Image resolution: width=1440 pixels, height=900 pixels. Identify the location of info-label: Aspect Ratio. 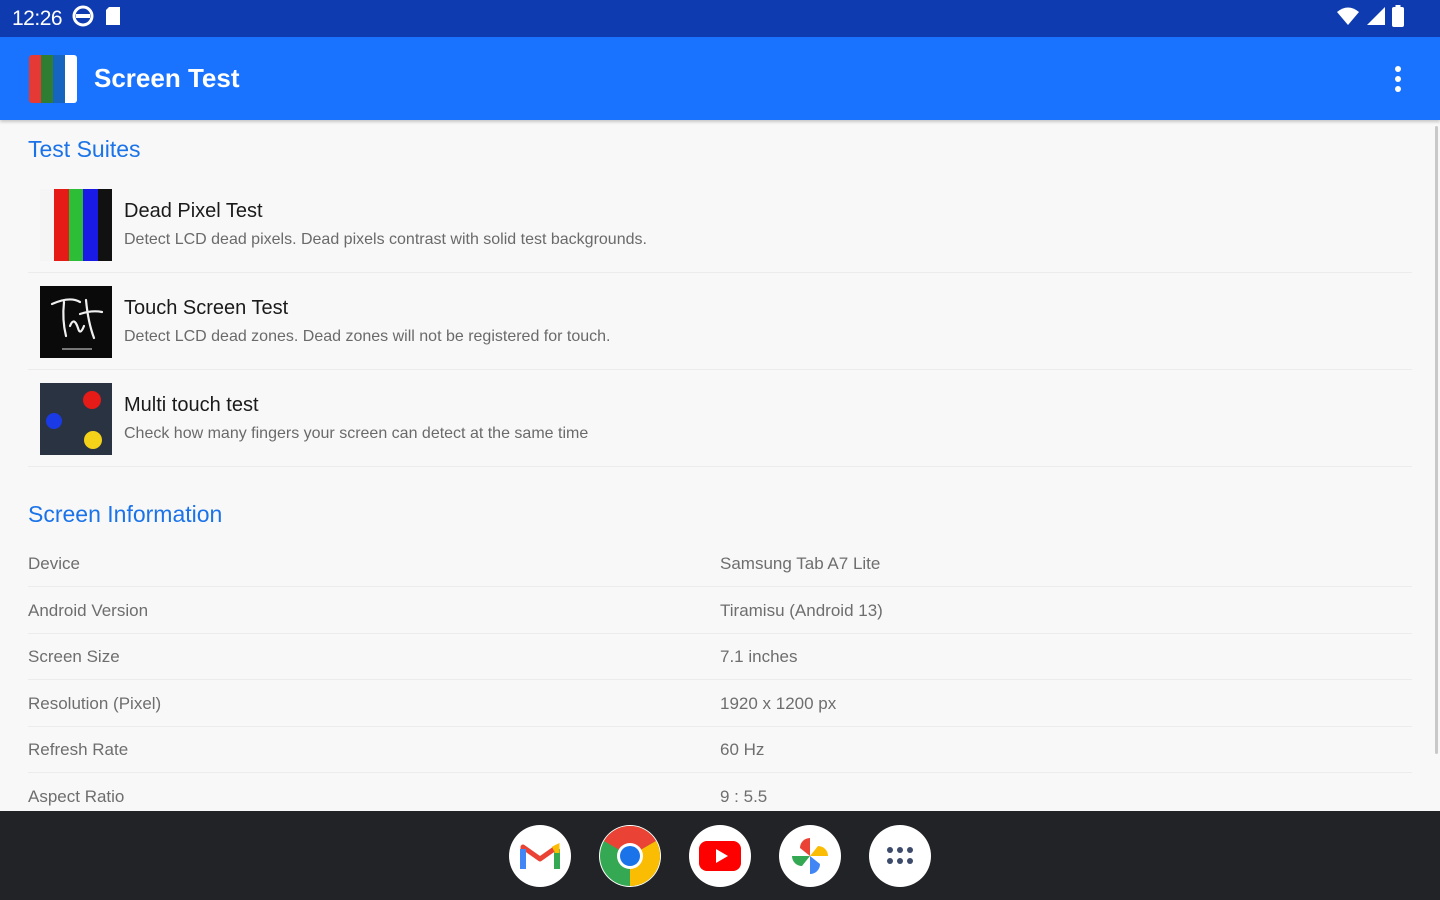
(76, 796).